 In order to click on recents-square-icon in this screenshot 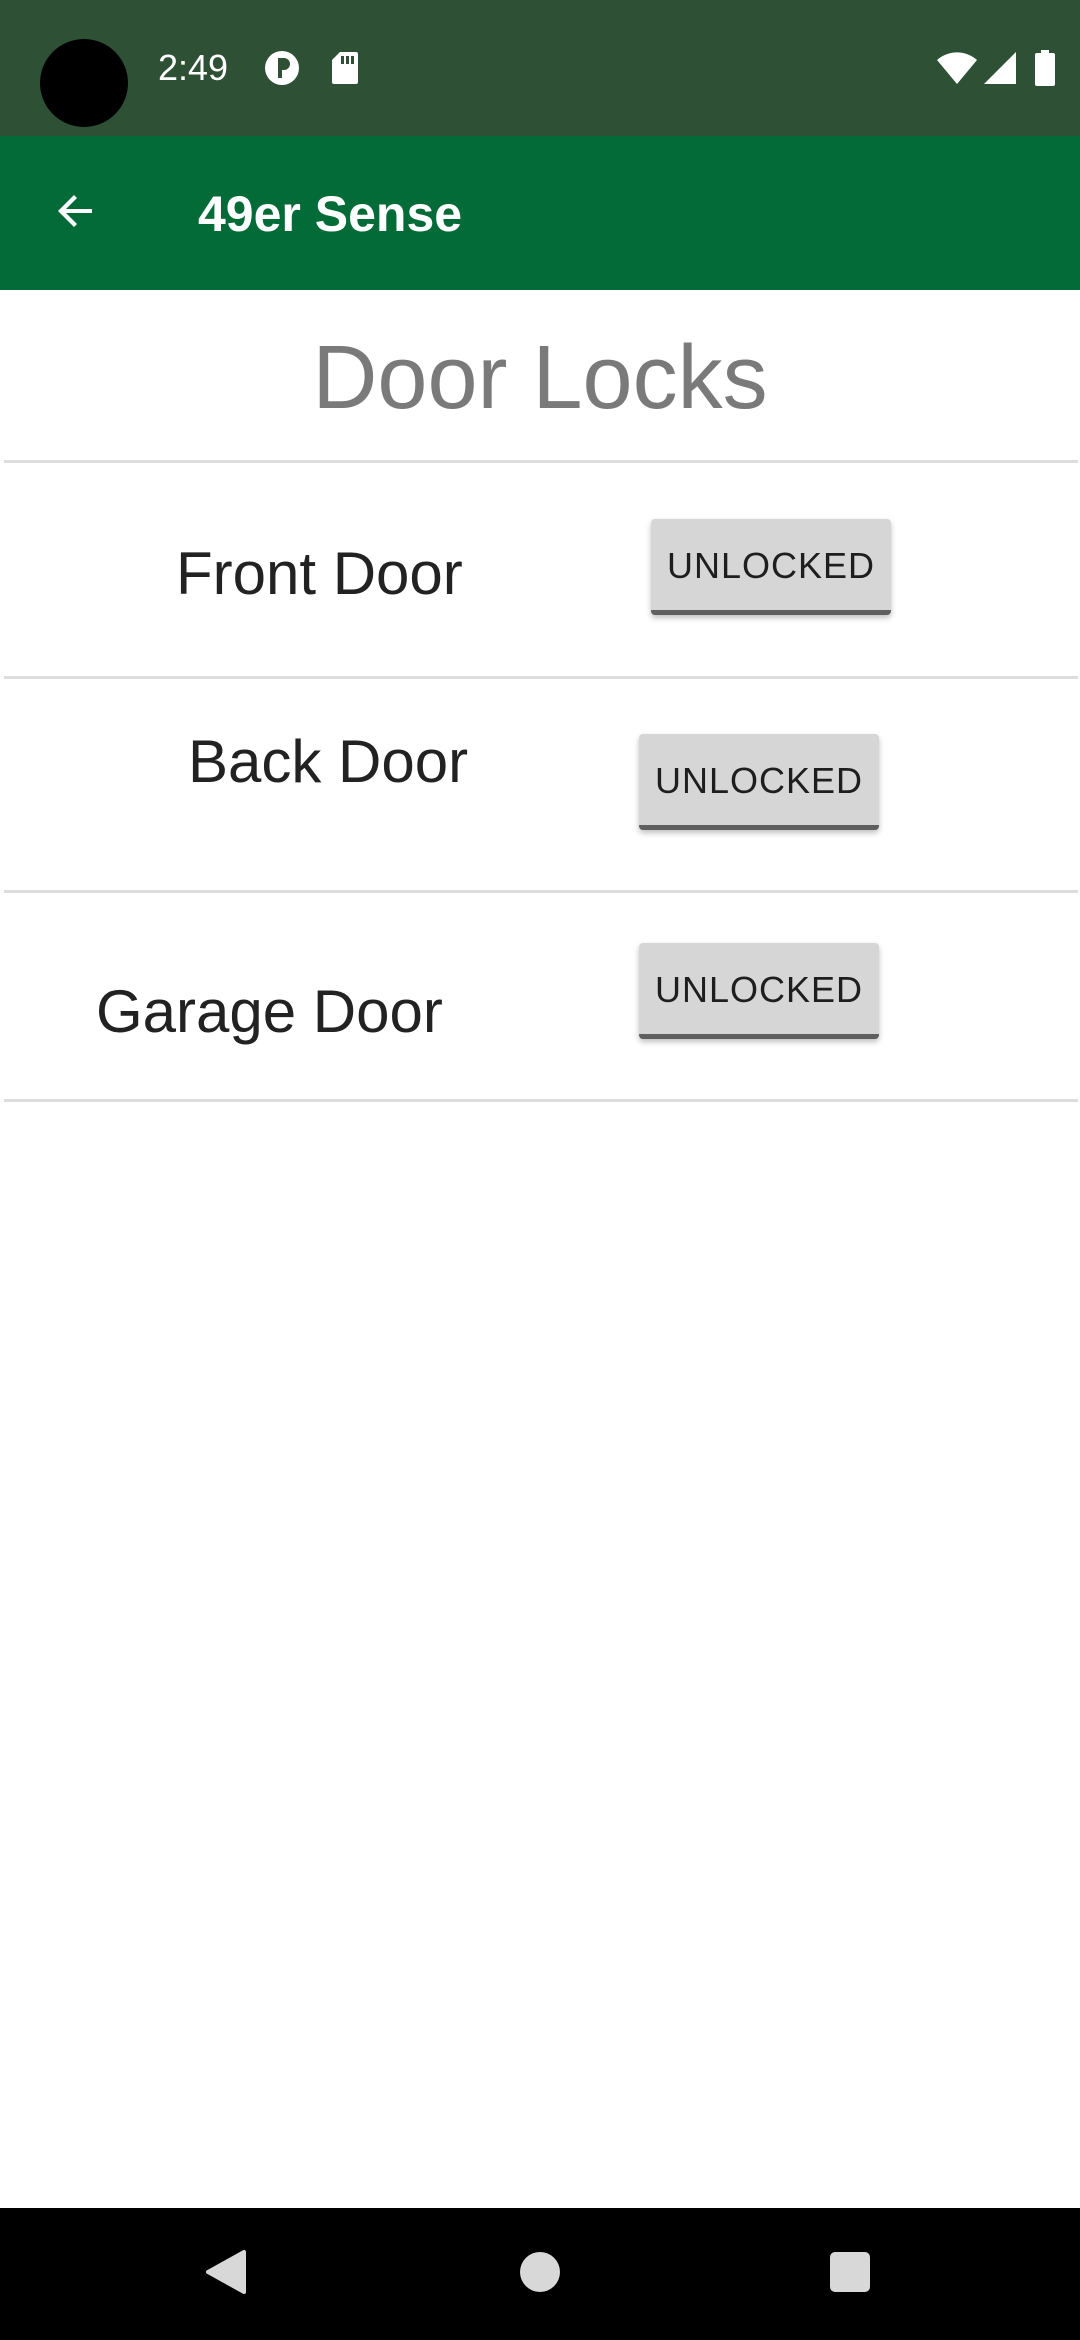, I will do `click(850, 2274)`.